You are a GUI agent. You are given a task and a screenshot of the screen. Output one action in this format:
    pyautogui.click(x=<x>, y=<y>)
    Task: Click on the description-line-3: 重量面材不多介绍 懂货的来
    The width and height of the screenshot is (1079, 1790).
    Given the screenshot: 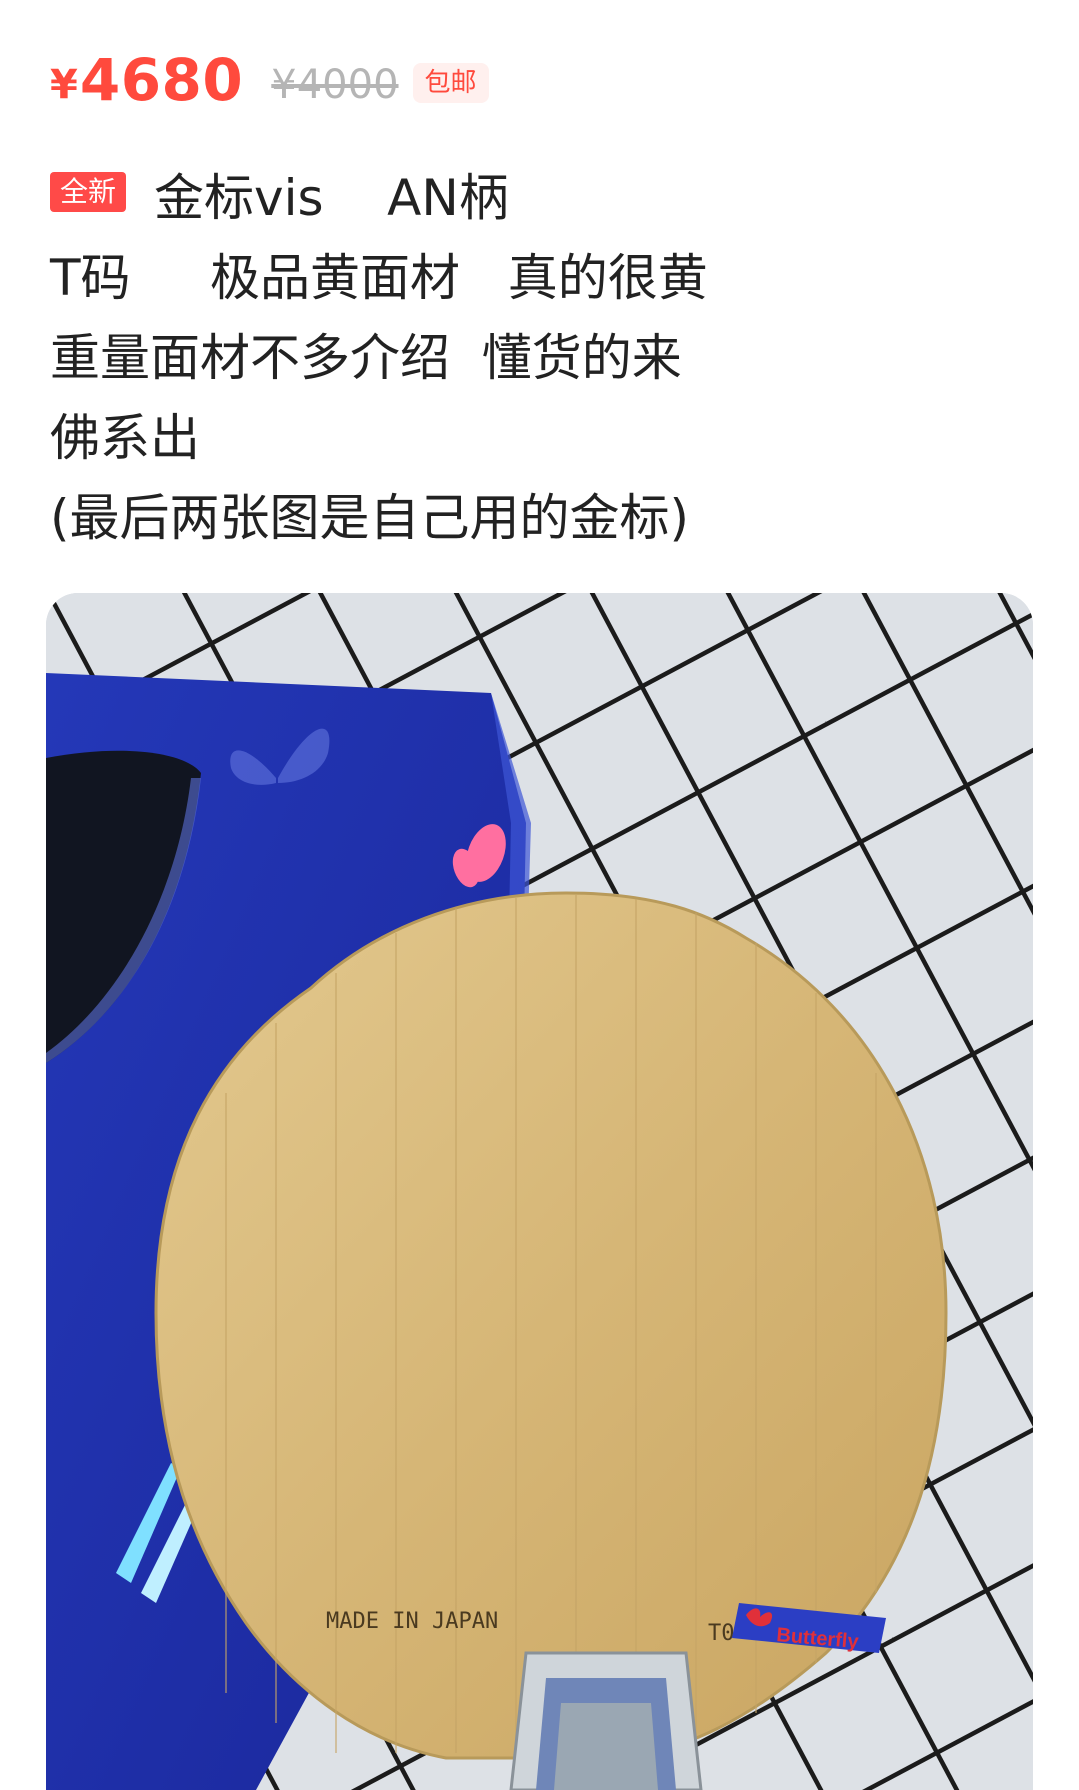 What is the action you would take?
    pyautogui.click(x=366, y=358)
    